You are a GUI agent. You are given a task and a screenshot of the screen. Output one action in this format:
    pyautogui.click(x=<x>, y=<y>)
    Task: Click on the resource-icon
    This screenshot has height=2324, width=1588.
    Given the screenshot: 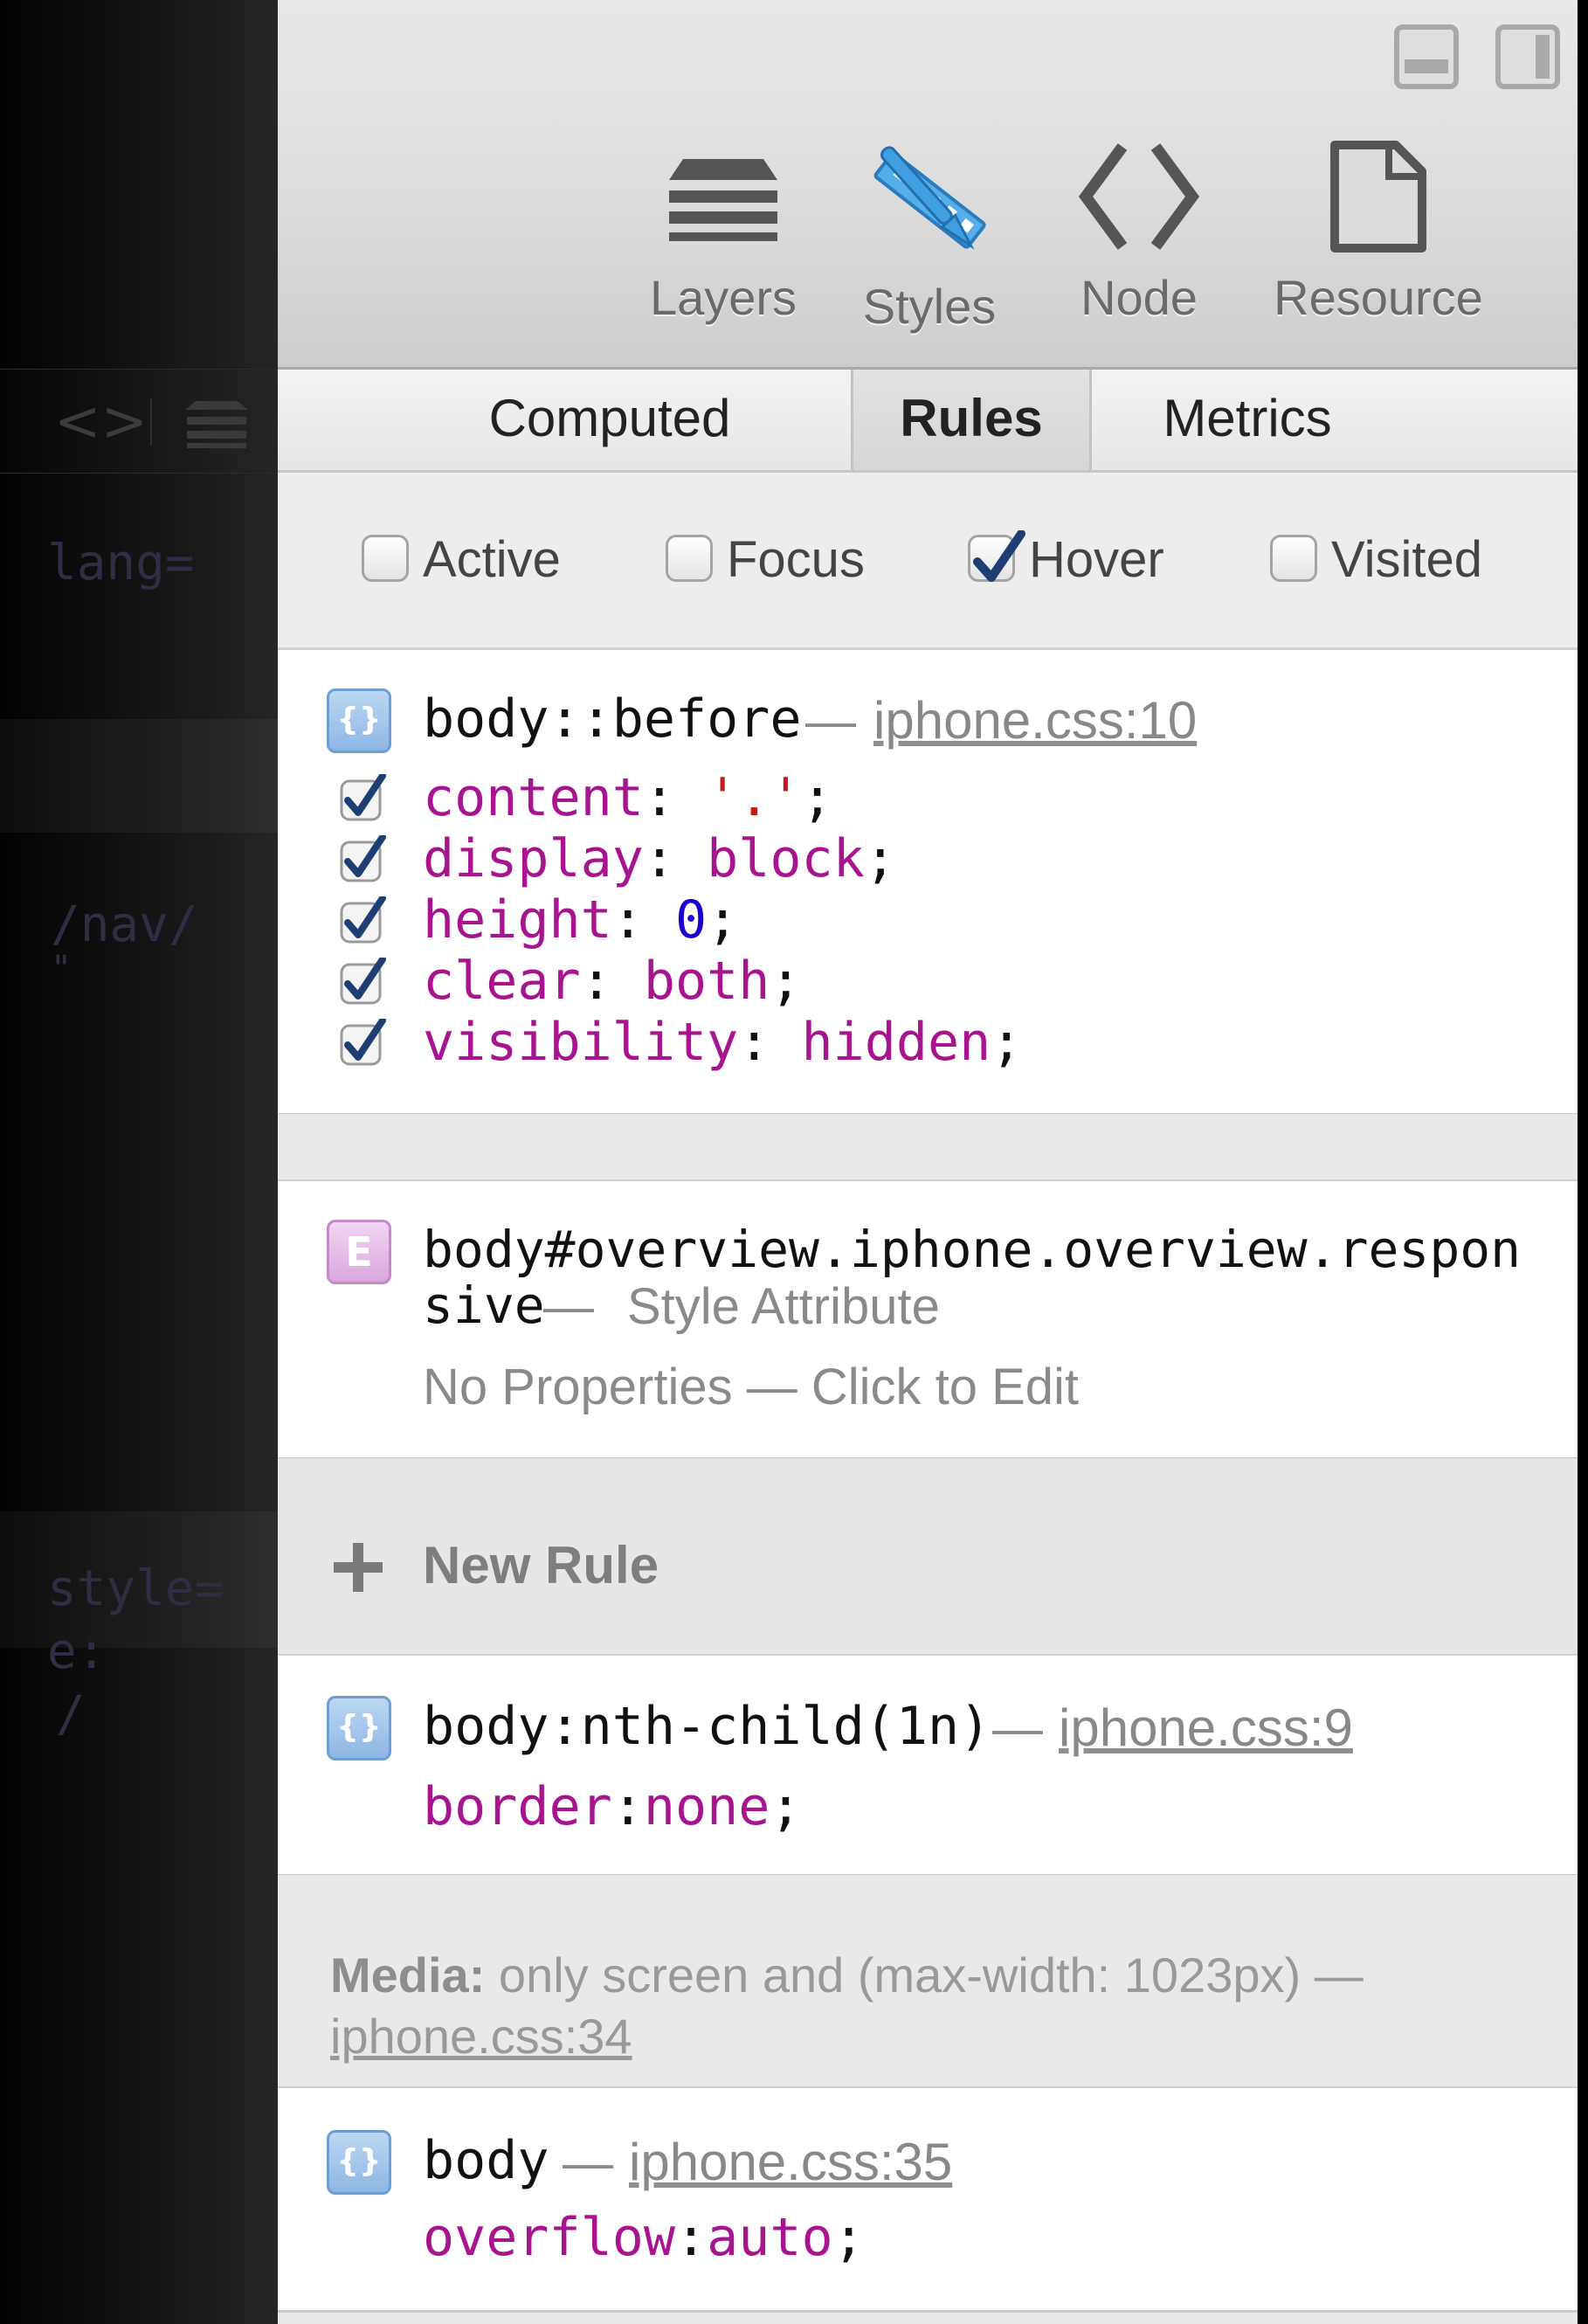 What is the action you would take?
    pyautogui.click(x=1378, y=197)
    